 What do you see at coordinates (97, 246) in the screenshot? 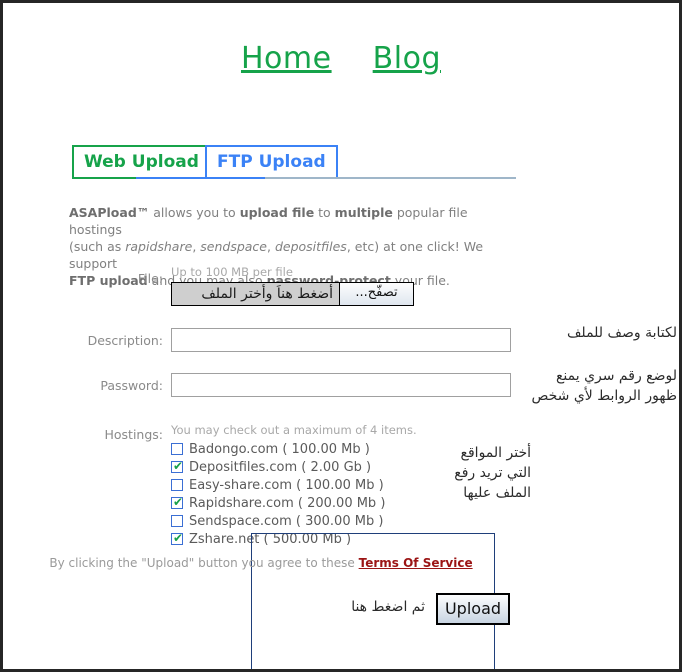
I see `intro-text-4: (such as` at bounding box center [97, 246].